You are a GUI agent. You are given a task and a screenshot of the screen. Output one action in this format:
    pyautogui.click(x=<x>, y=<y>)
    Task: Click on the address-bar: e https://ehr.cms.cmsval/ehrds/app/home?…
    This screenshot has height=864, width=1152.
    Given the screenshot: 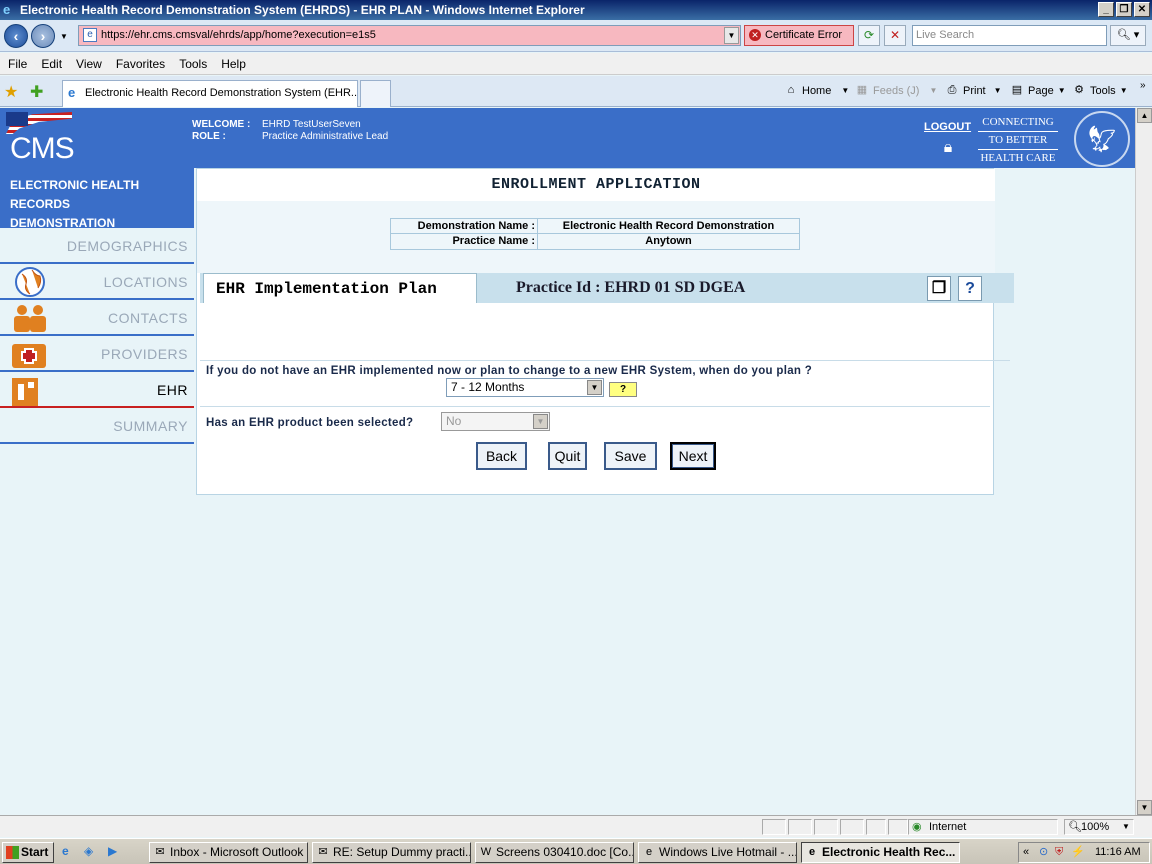 What is the action you would take?
    pyautogui.click(x=409, y=35)
    